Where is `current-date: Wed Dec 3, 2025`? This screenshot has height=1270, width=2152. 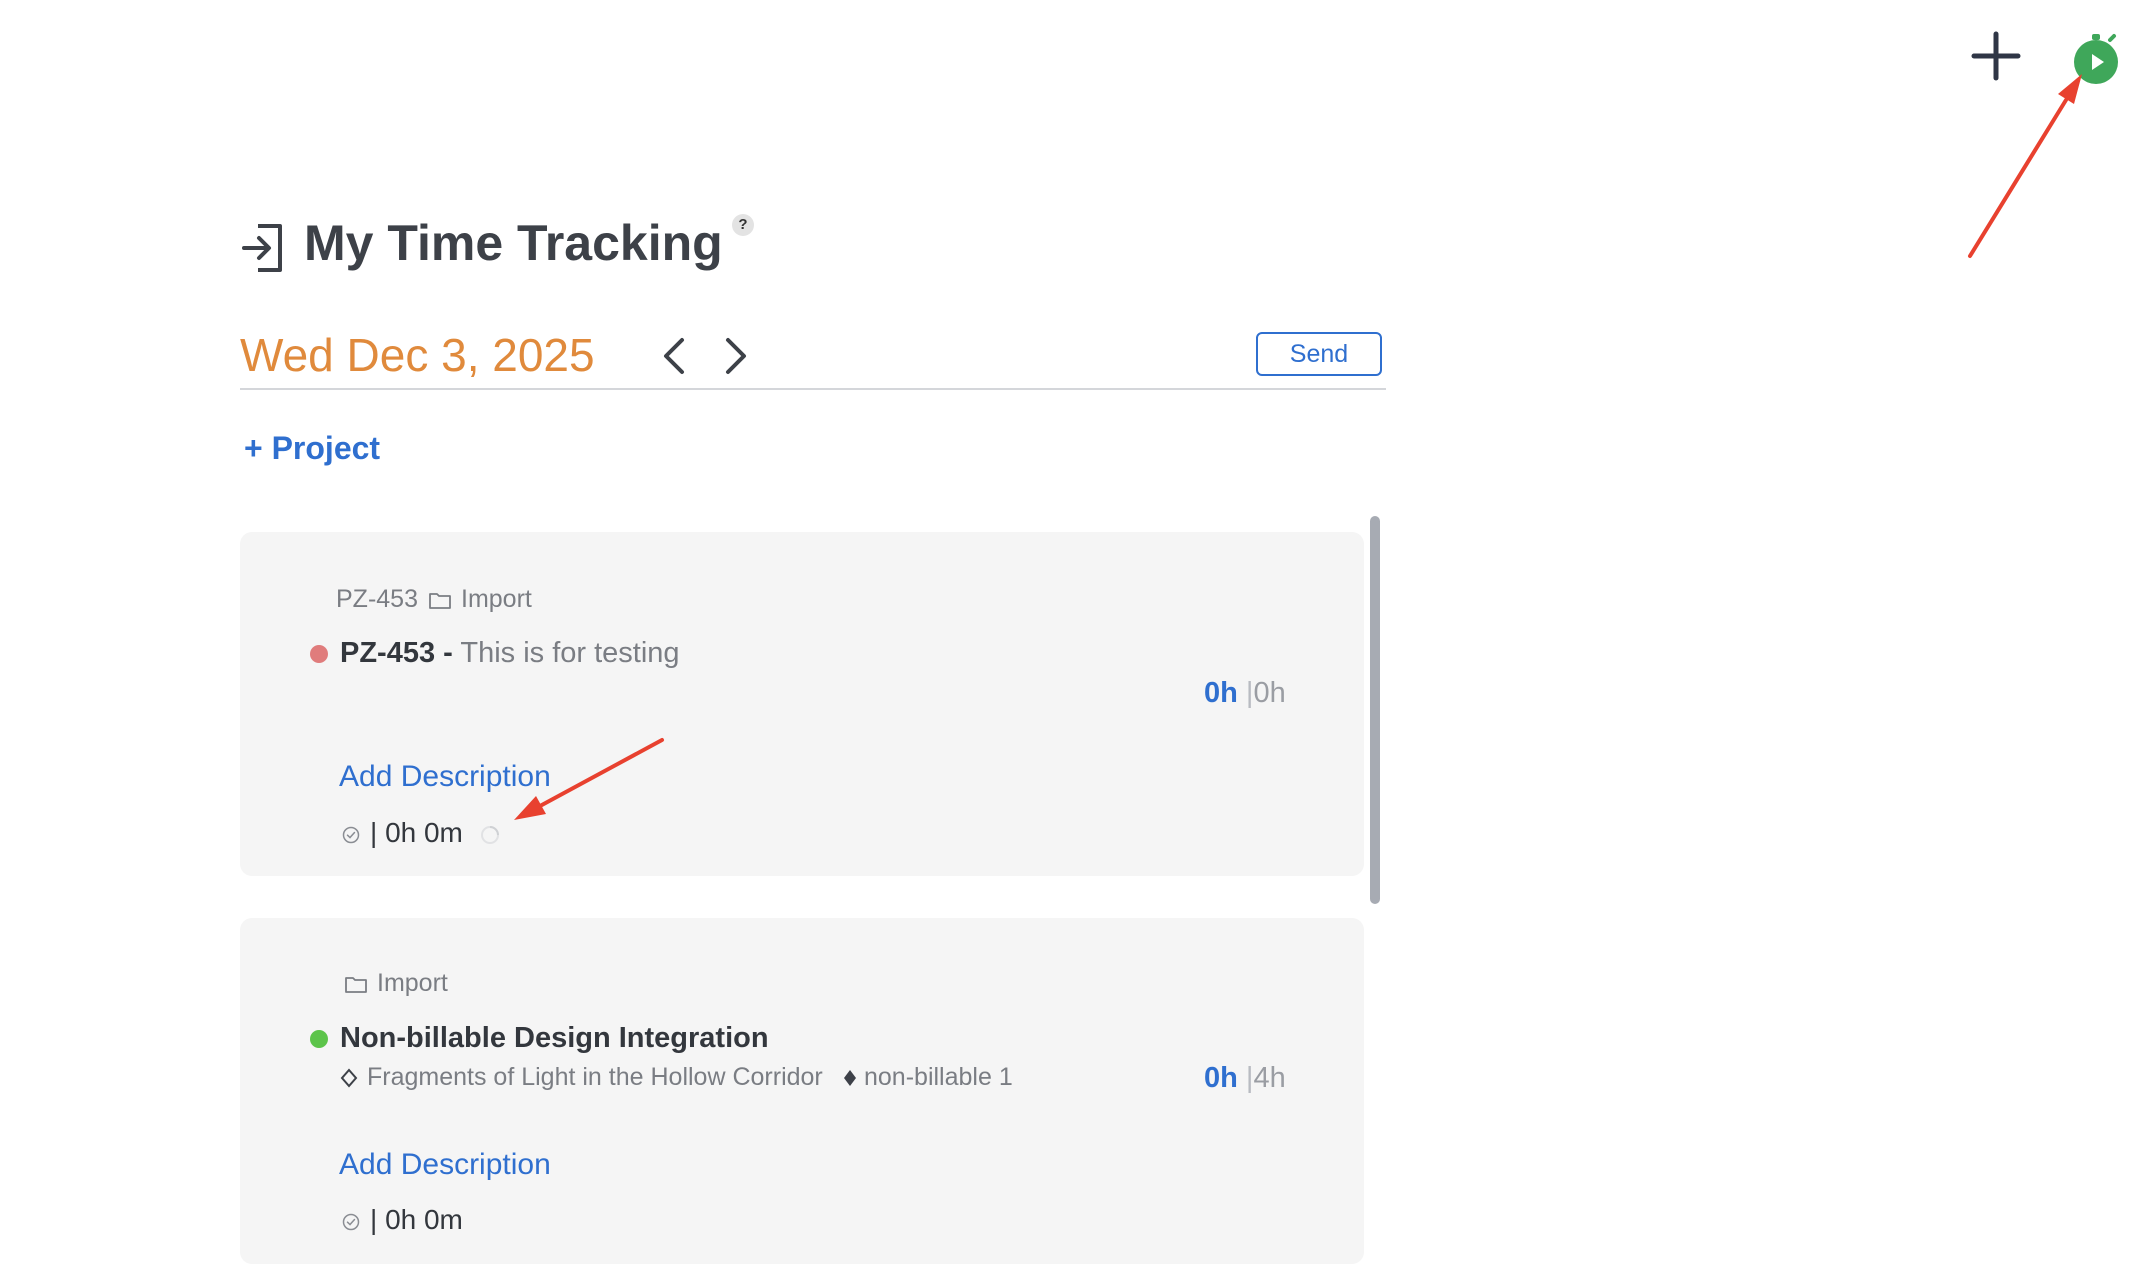 current-date: Wed Dec 3, 2025 is located at coordinates (417, 355).